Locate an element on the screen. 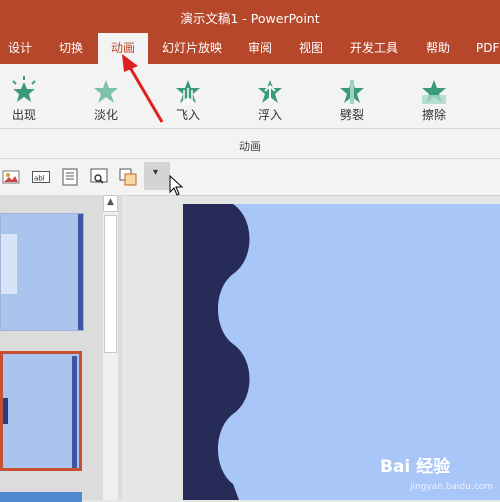  title-bar: 演示文稿1 - PowerPoint is located at coordinates (250, 16).